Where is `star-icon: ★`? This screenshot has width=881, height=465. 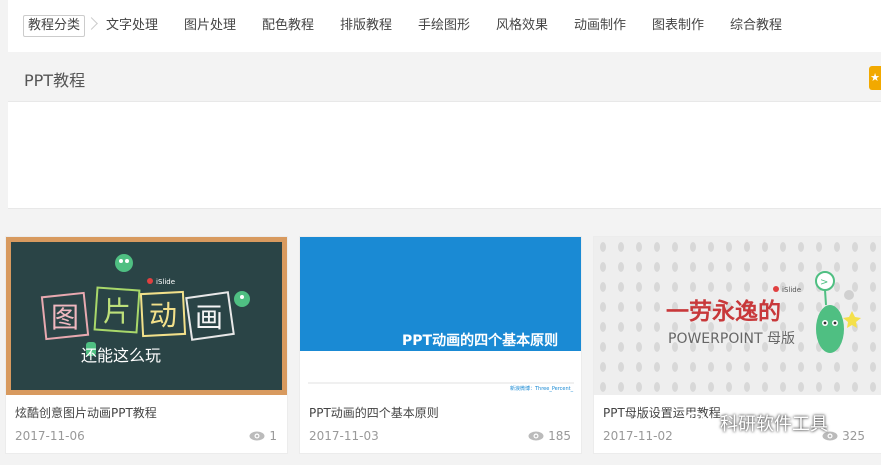
star-icon: ★ is located at coordinates (875, 78).